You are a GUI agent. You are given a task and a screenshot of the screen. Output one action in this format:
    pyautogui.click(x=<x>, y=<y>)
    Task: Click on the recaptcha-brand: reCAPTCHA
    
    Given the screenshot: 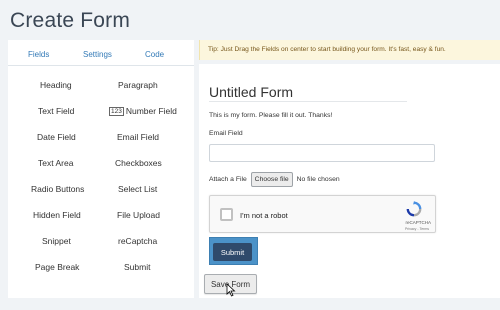 What is the action you would take?
    pyautogui.click(x=418, y=222)
    